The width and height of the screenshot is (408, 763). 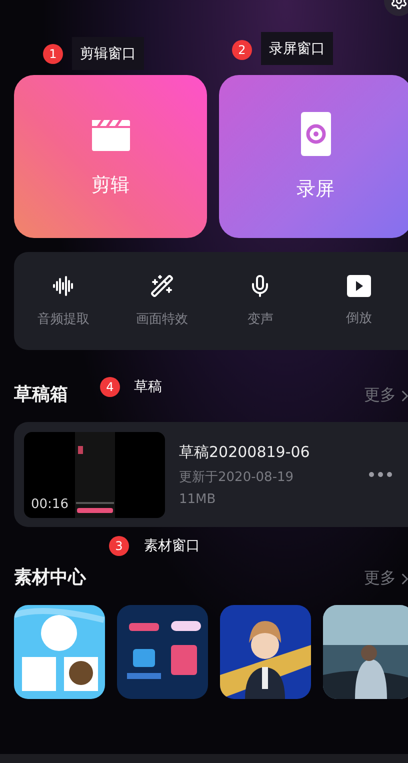 I want to click on section-title: 素材中心, so click(x=50, y=577).